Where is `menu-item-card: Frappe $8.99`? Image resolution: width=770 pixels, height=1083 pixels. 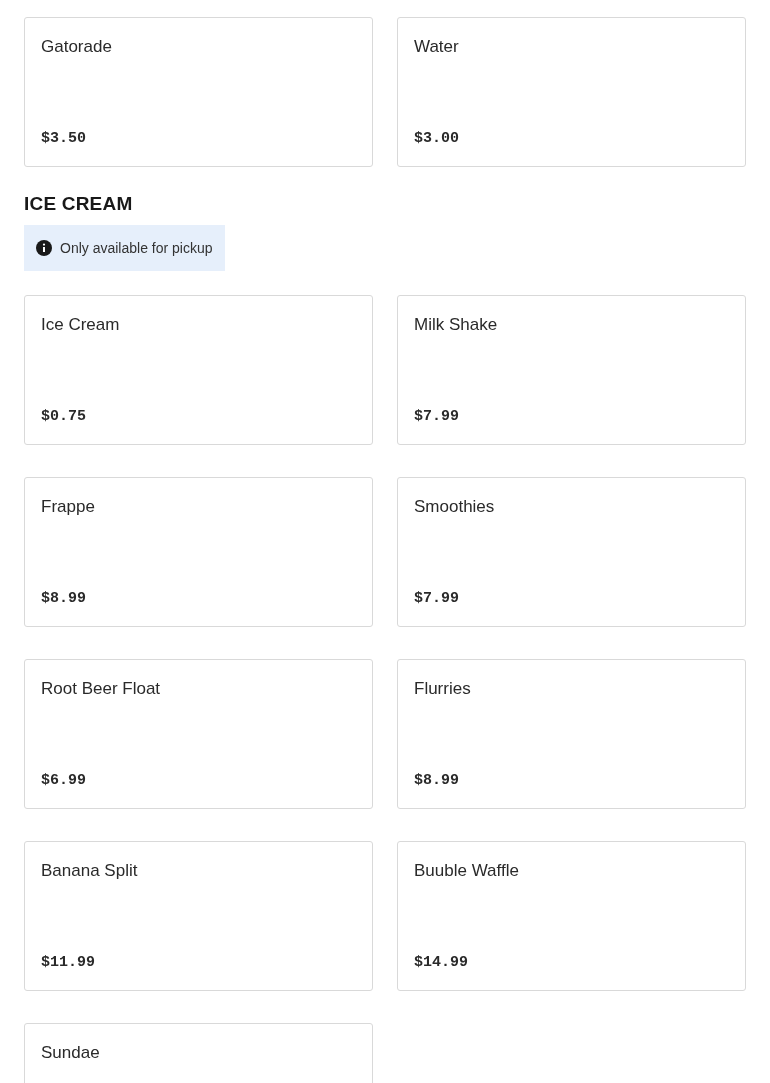
menu-item-card: Frappe $8.99 is located at coordinates (198, 552).